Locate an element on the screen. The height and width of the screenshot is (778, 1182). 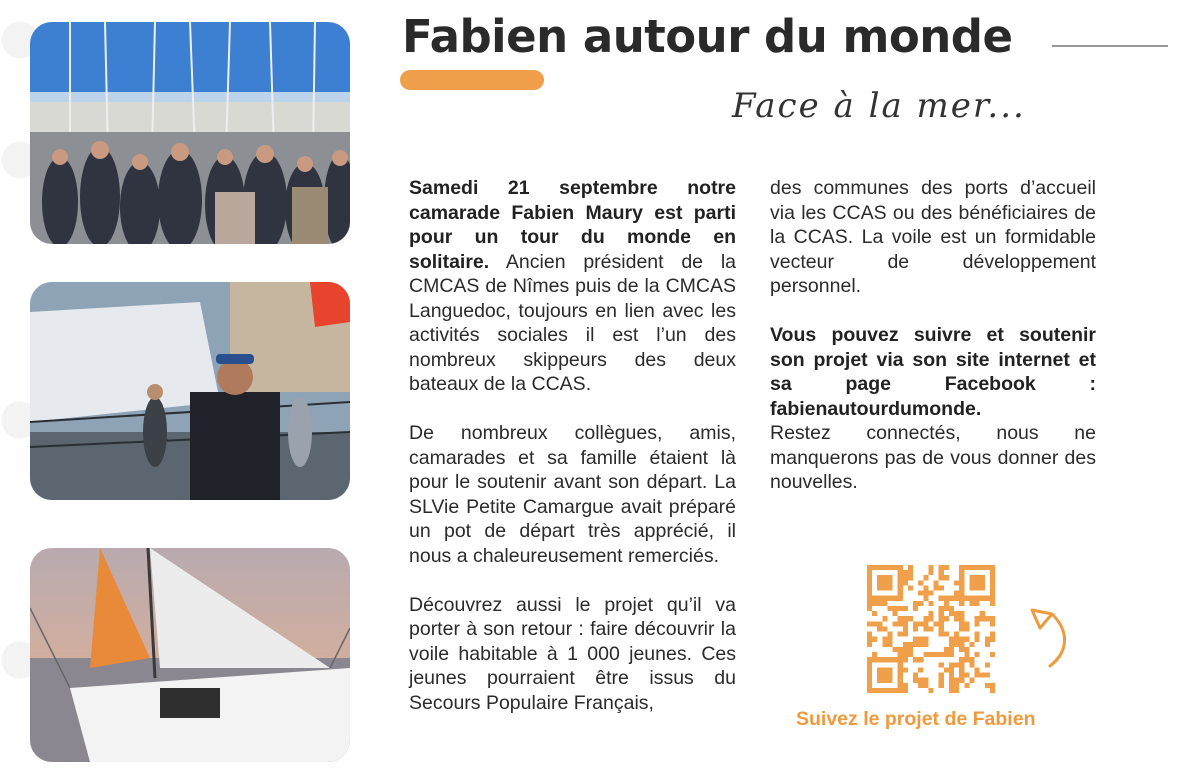
qr-caption: Suivez le projet de Fabien is located at coordinates (915, 719).